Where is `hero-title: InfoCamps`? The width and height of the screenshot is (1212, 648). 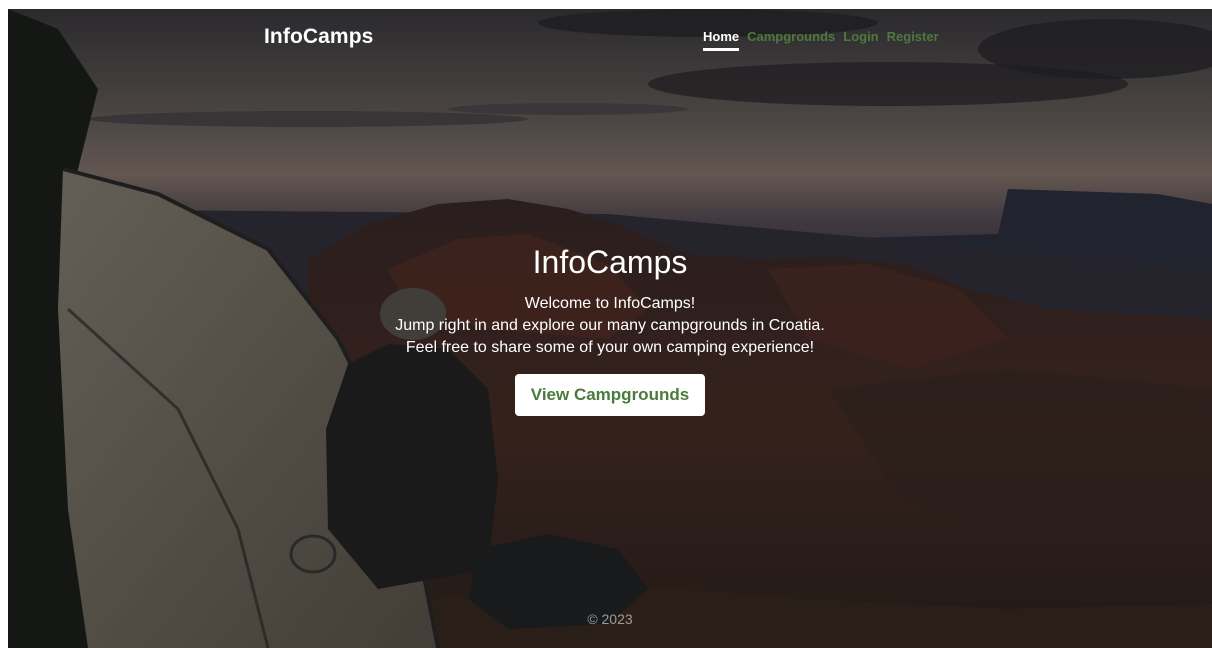 hero-title: InfoCamps is located at coordinates (610, 262).